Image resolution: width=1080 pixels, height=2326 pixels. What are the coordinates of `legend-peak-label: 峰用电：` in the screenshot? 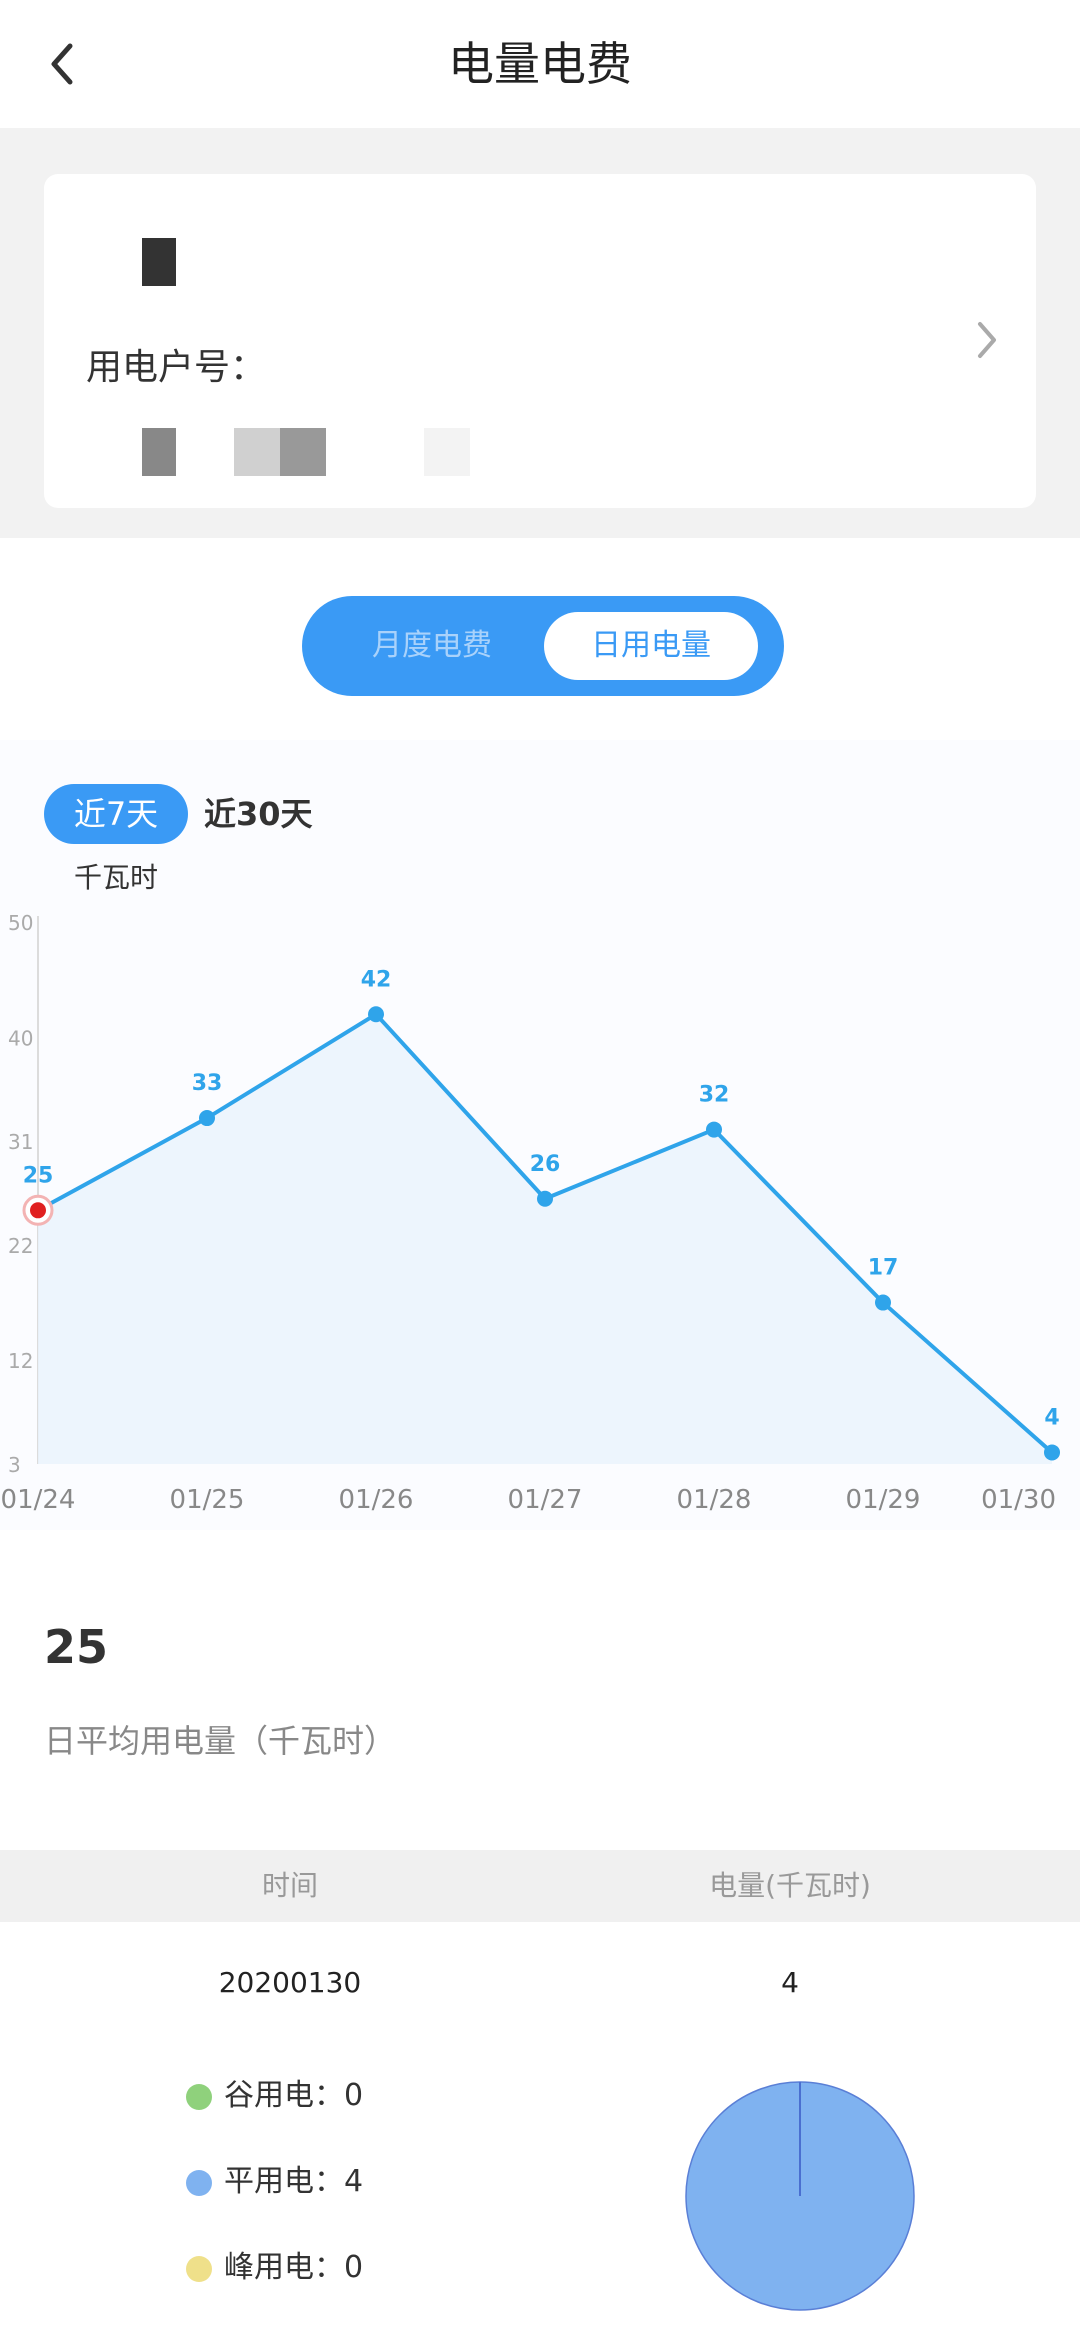 It's located at (284, 2267).